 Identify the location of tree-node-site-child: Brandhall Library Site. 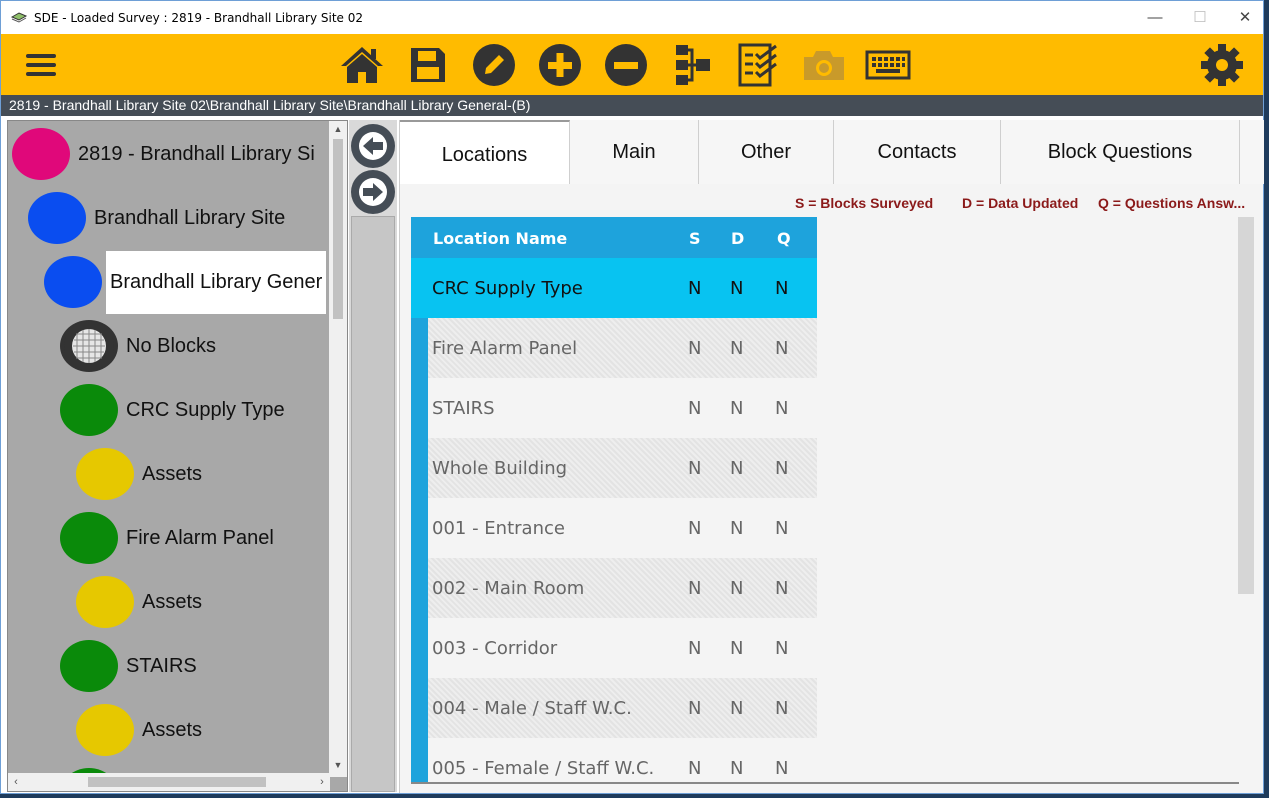
(156, 218).